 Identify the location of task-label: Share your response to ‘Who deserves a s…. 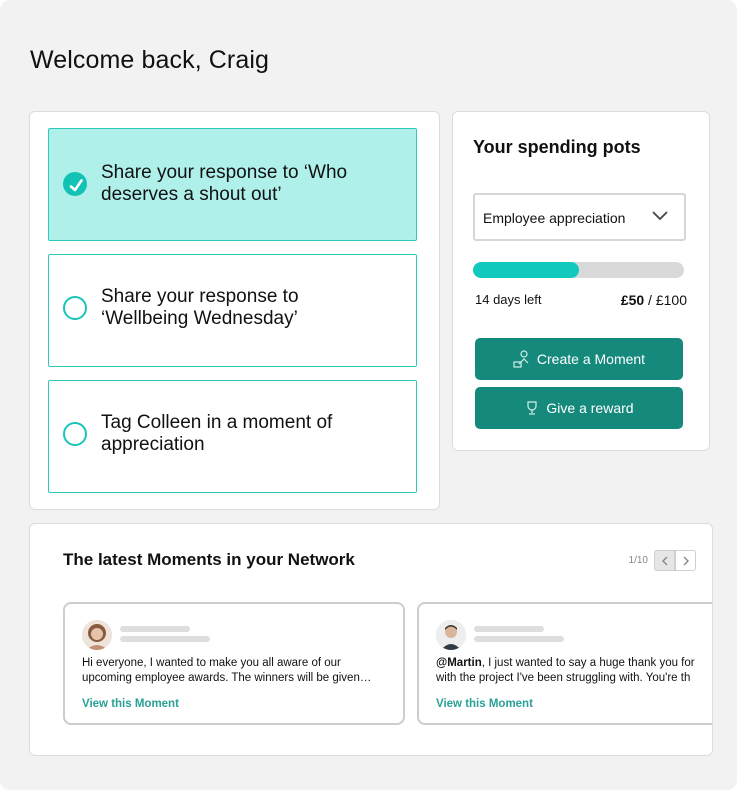
(224, 183).